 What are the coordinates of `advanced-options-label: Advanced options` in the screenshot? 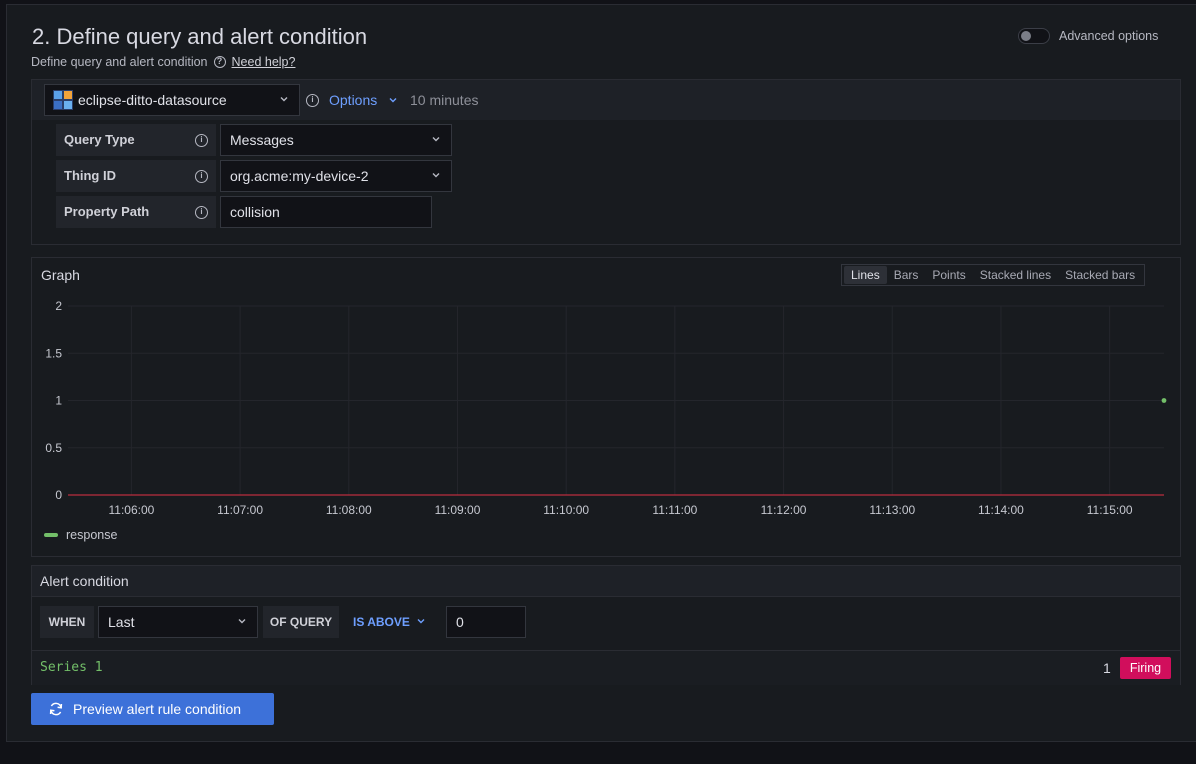 It's located at (1109, 36).